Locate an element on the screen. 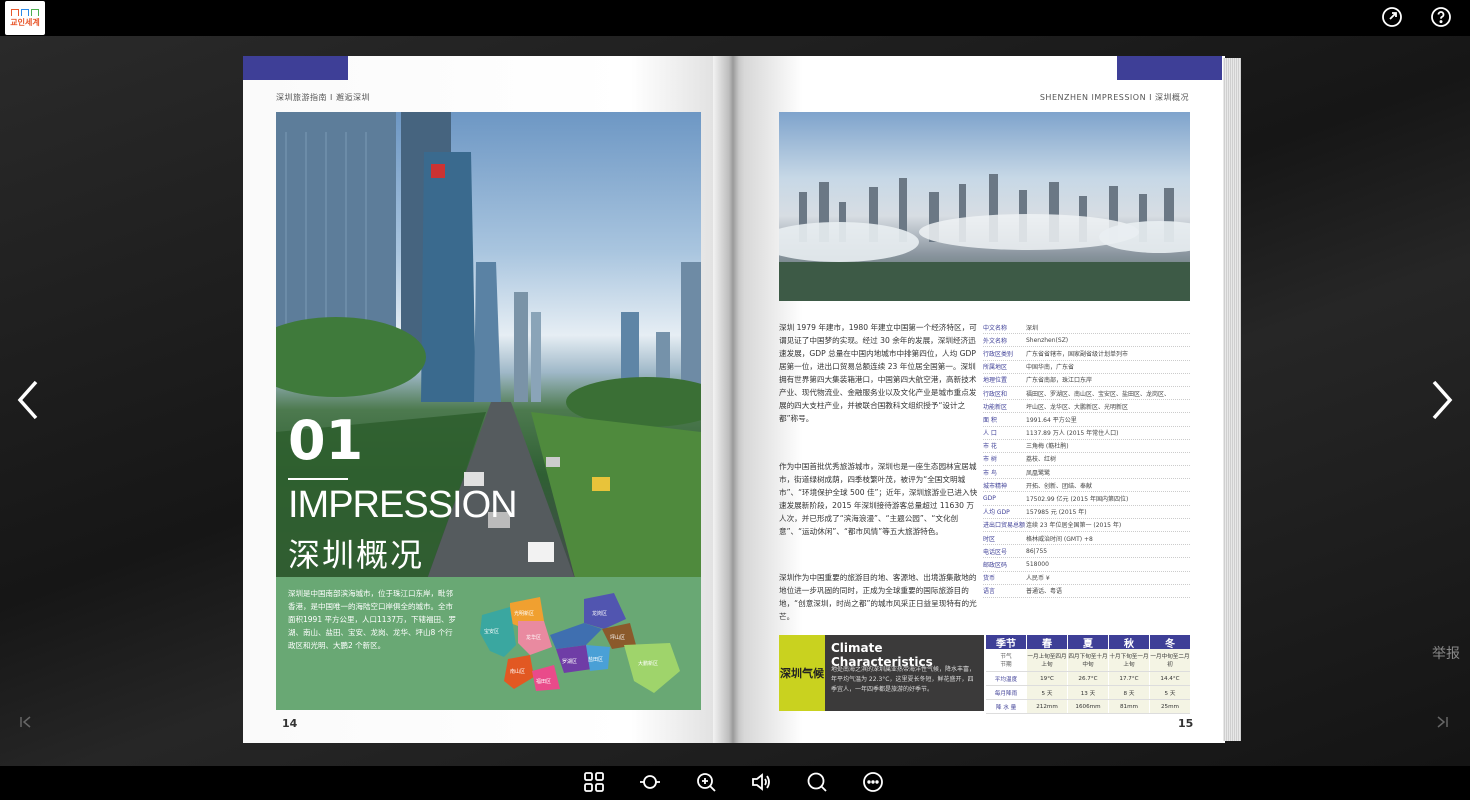 This screenshot has width=1470, height=800. fact-value: 86|755 is located at coordinates (1037, 551).